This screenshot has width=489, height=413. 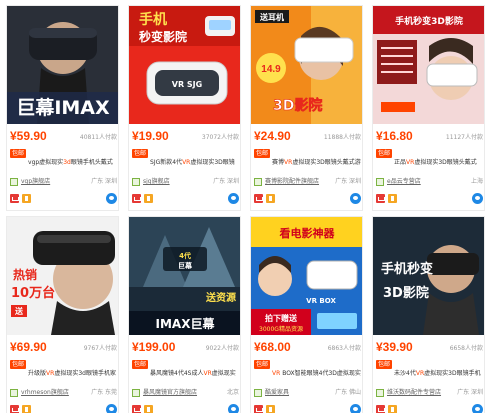 I want to click on shop-link: 维沃数码配件专营店, so click(x=423, y=393).